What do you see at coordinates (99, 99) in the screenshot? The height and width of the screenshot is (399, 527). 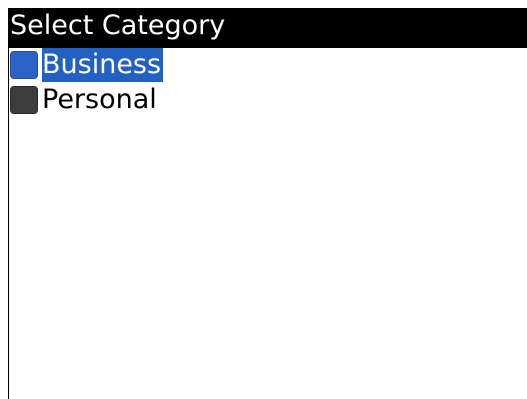 I see `category-label-personal: Personal` at bounding box center [99, 99].